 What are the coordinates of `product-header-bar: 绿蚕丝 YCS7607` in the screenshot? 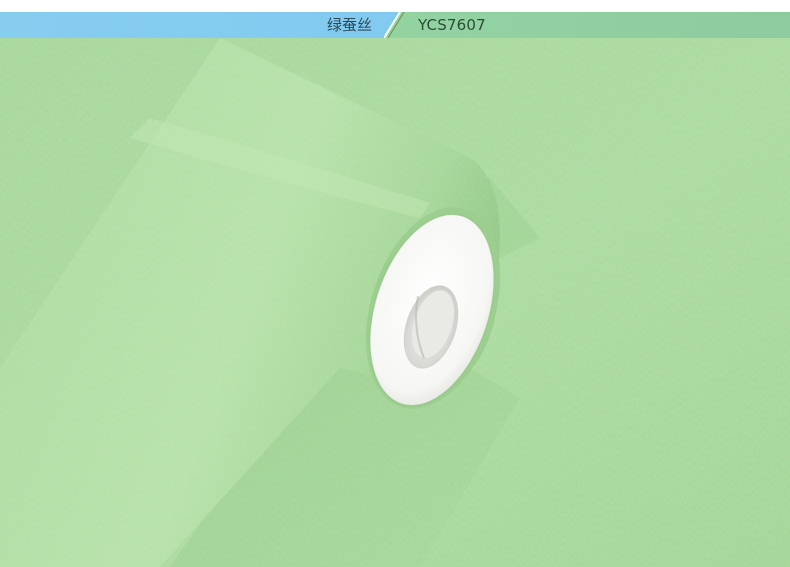 It's located at (395, 25).